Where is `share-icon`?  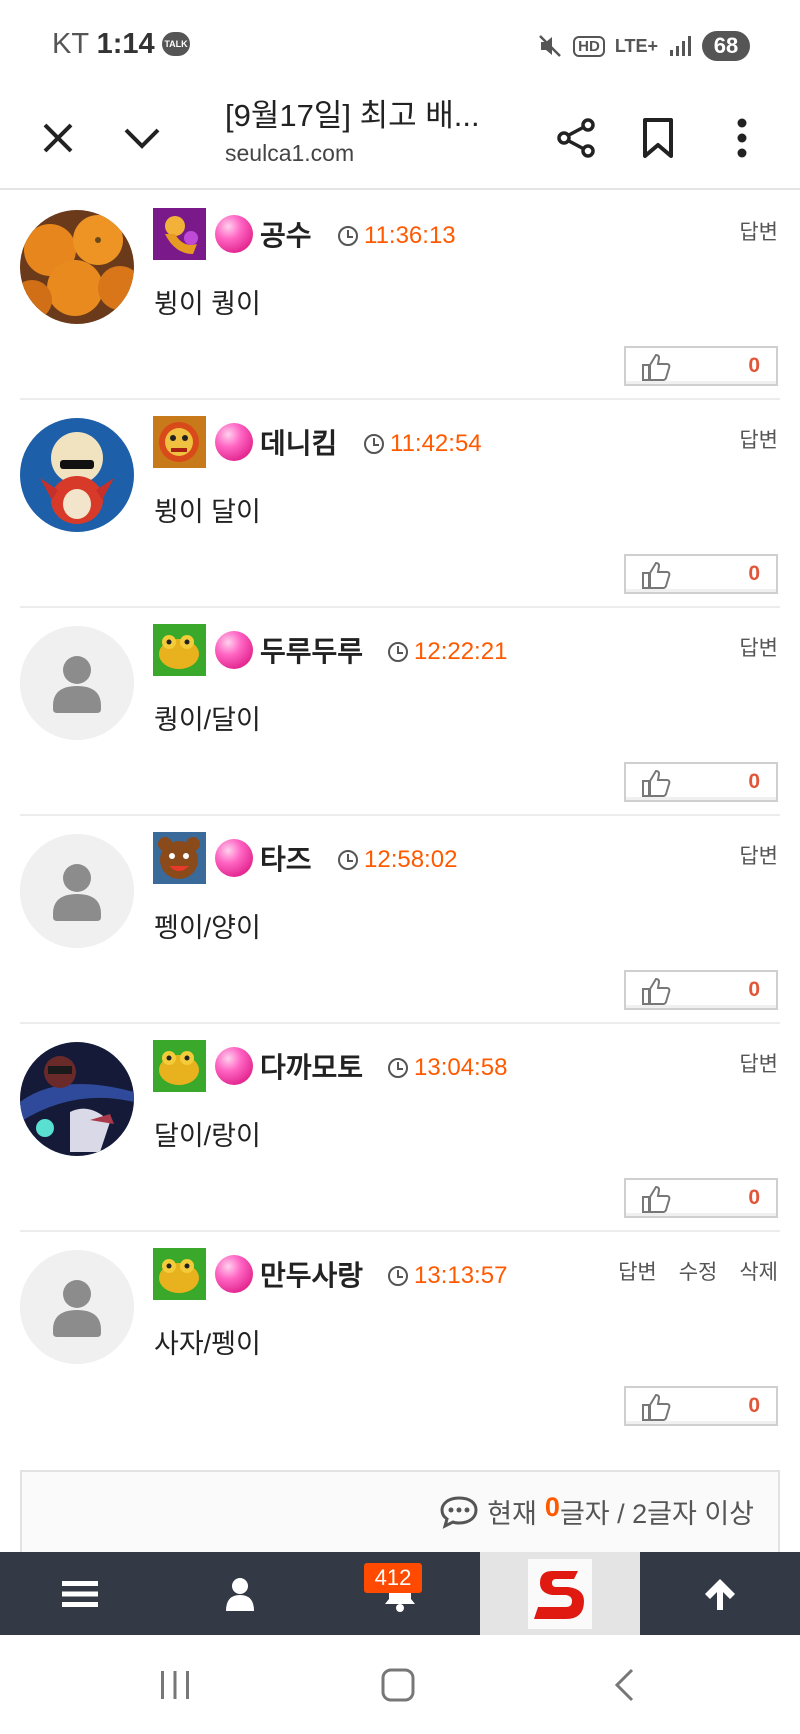
share-icon is located at coordinates (576, 138).